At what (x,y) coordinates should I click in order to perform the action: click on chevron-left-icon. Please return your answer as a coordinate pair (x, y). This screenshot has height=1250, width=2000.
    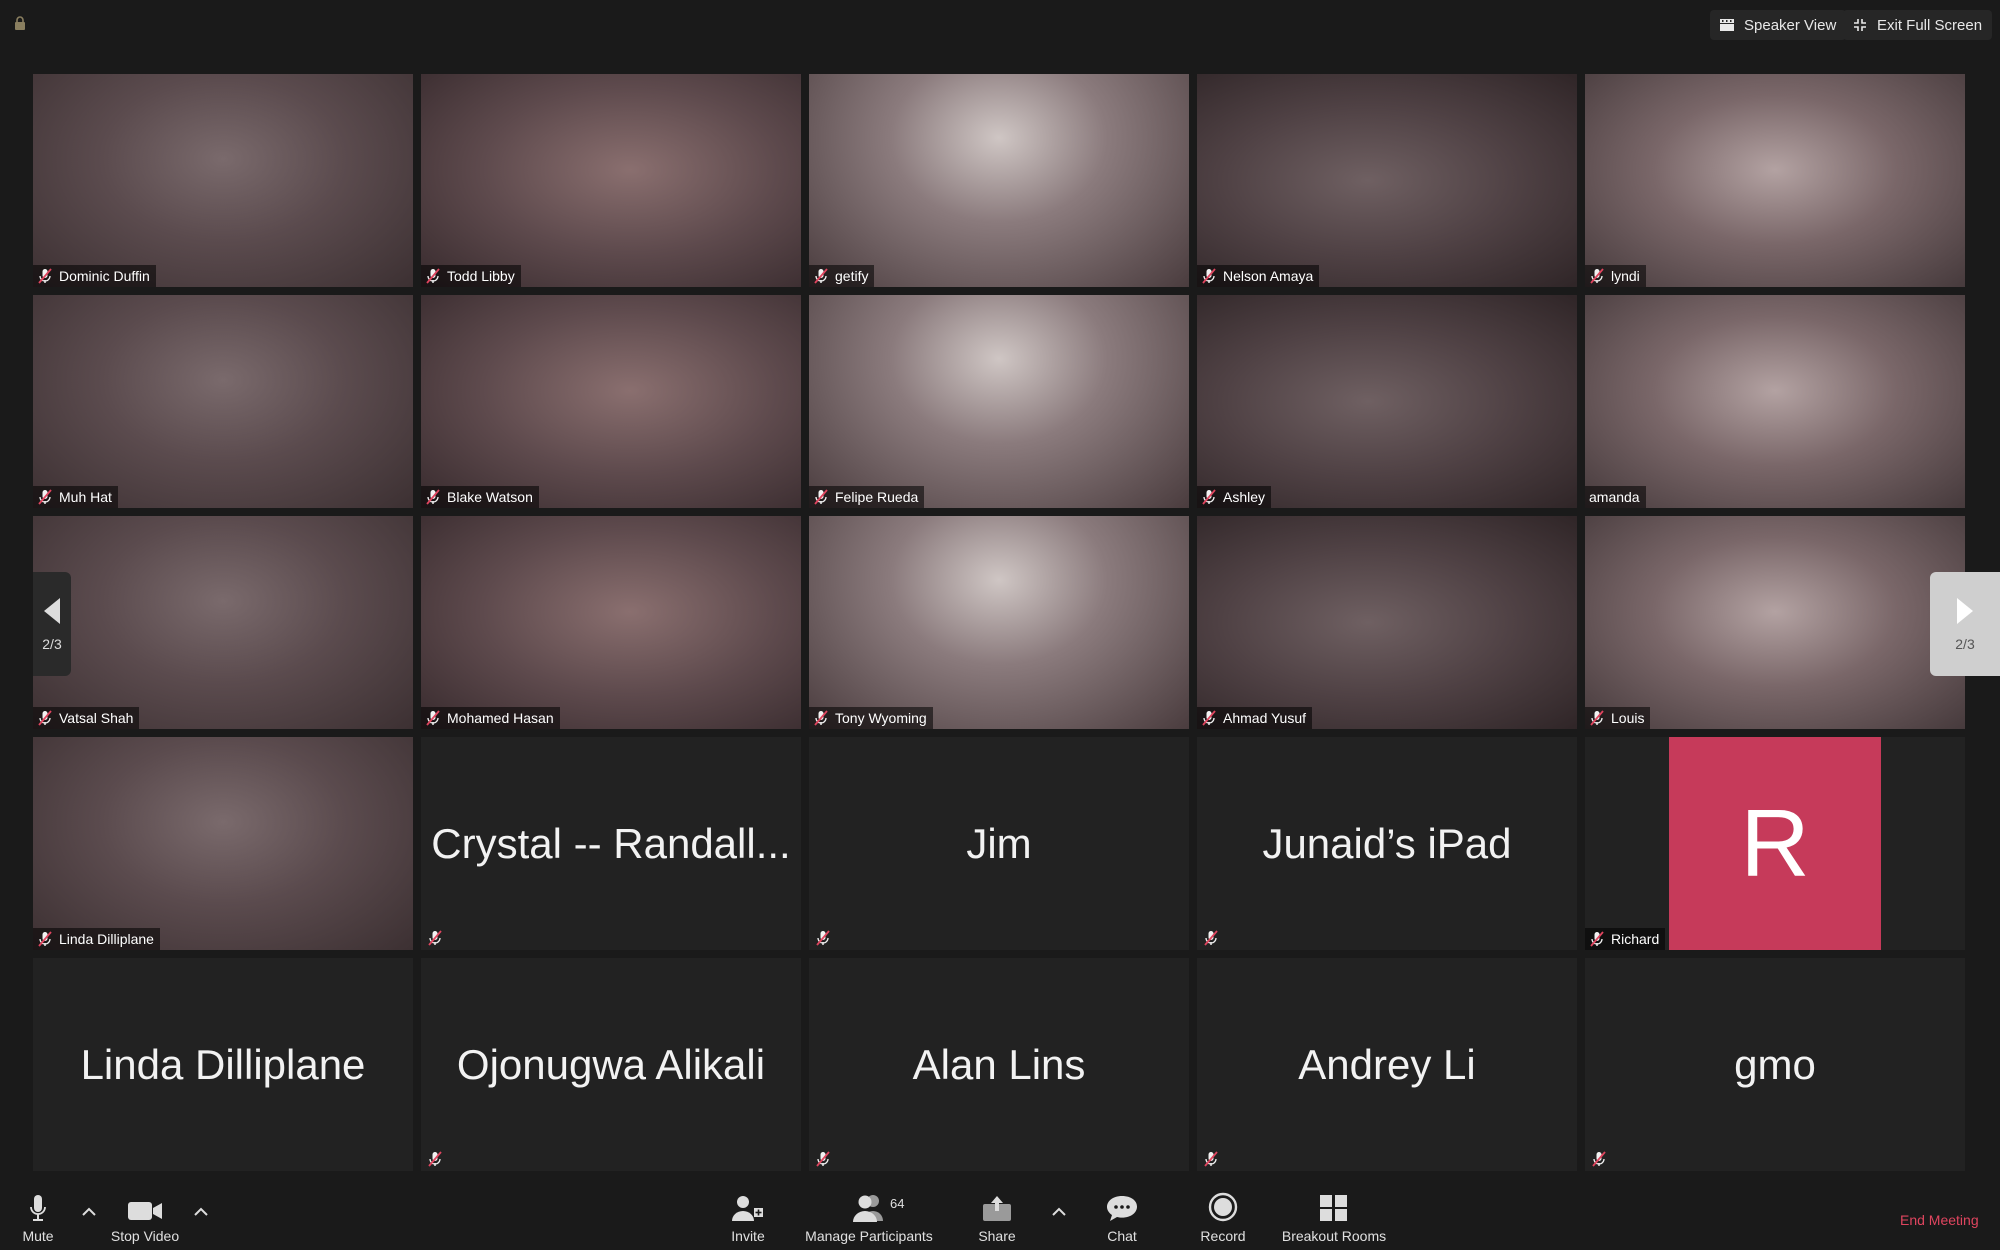
    Looking at the image, I should click on (52, 611).